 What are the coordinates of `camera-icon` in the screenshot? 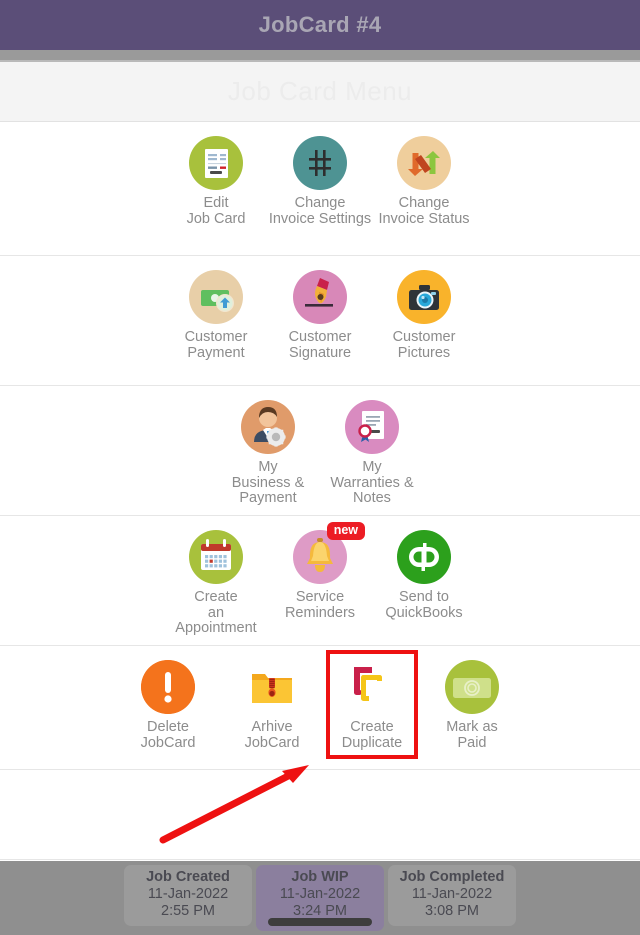 It's located at (424, 297).